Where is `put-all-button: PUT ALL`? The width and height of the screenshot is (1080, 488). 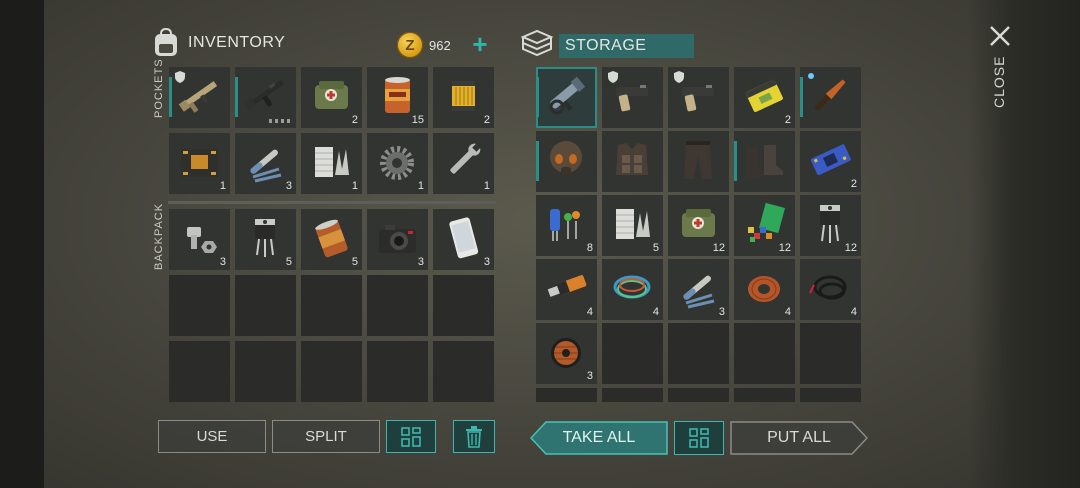 put-all-button: PUT ALL is located at coordinates (799, 438).